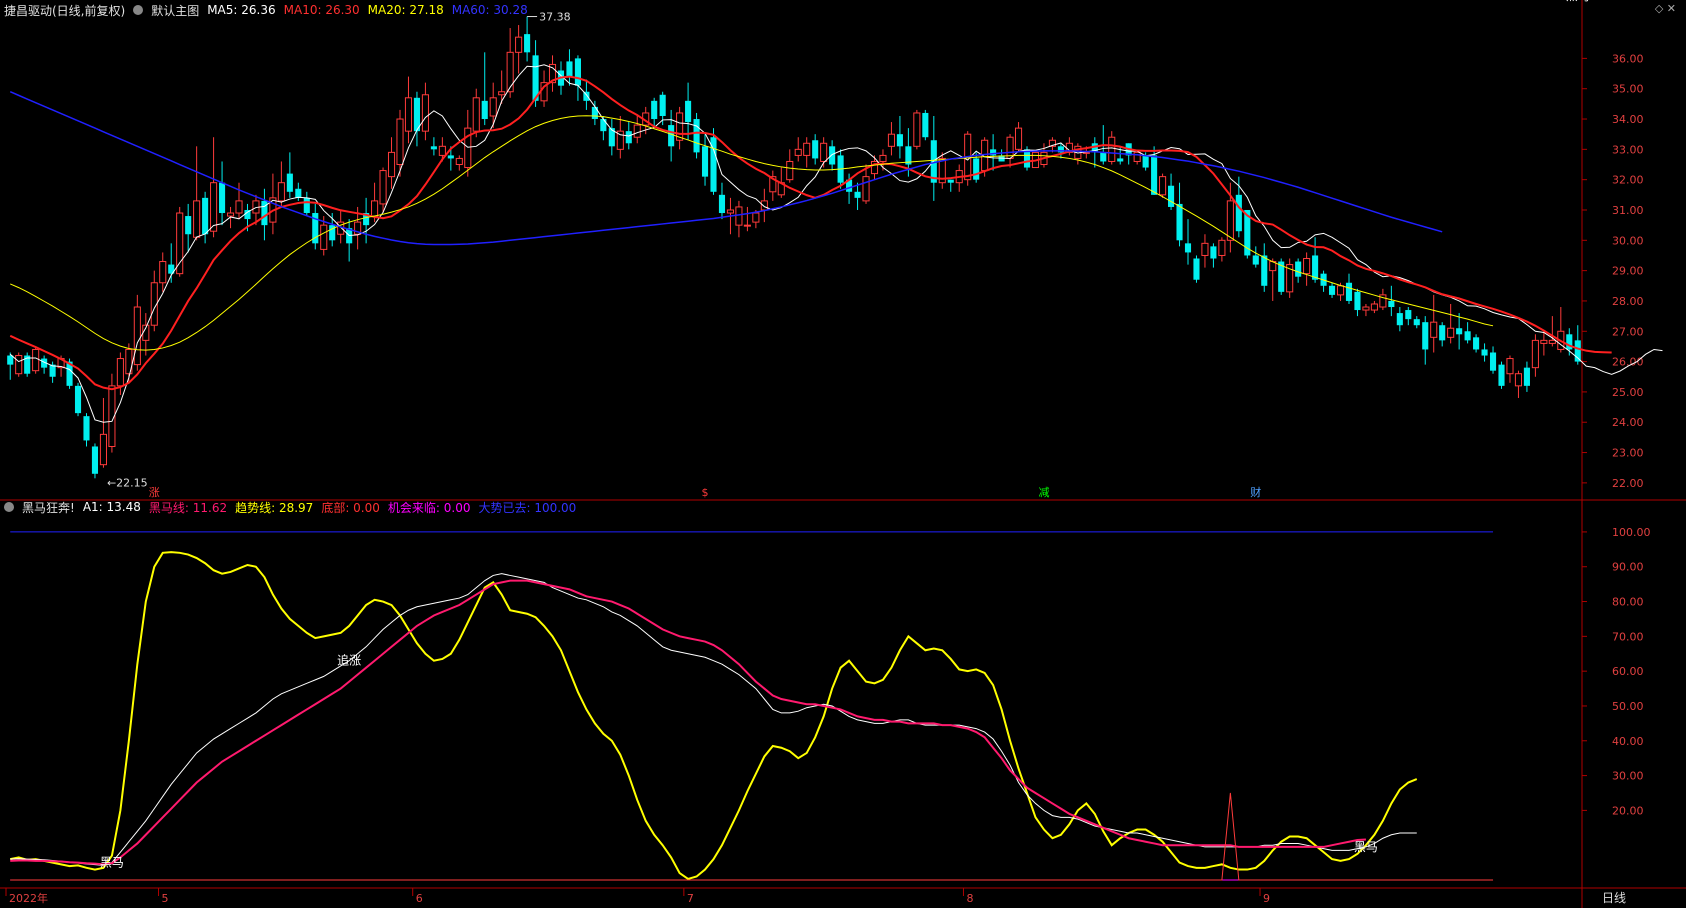 This screenshot has height=908, width=1686. I want to click on high-price-label: 37.38, so click(555, 17).